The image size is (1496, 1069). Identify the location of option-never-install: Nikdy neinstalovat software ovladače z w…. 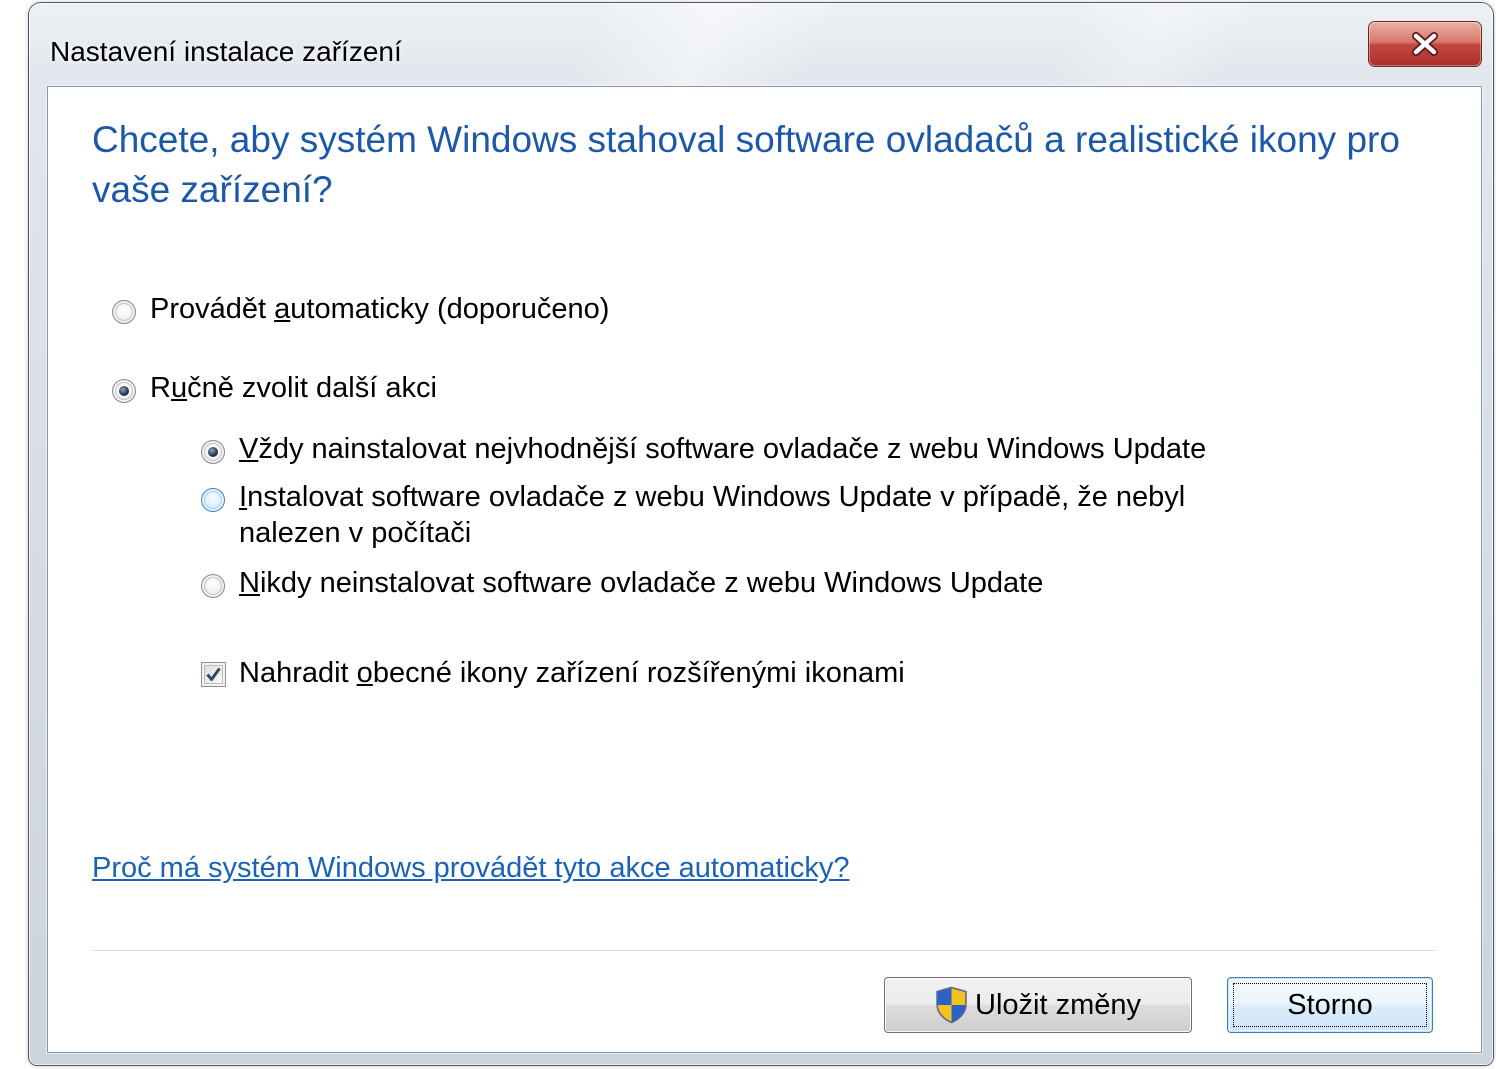
(720, 583).